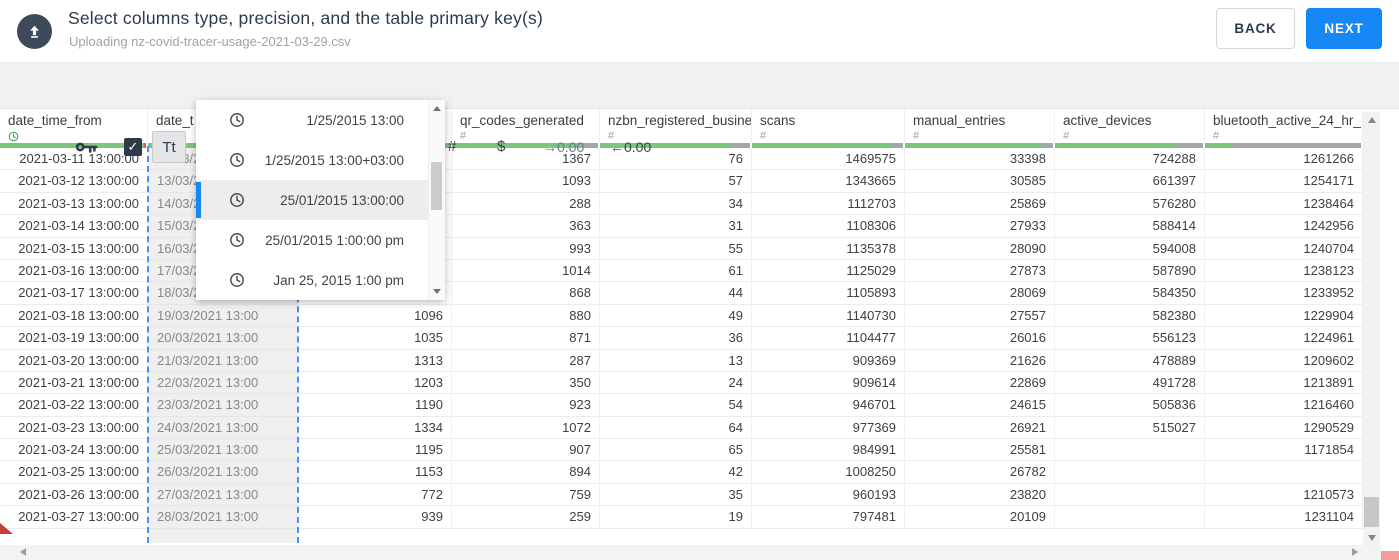 The width and height of the screenshot is (1399, 560). I want to click on table-cell: 1190, so click(375, 405).